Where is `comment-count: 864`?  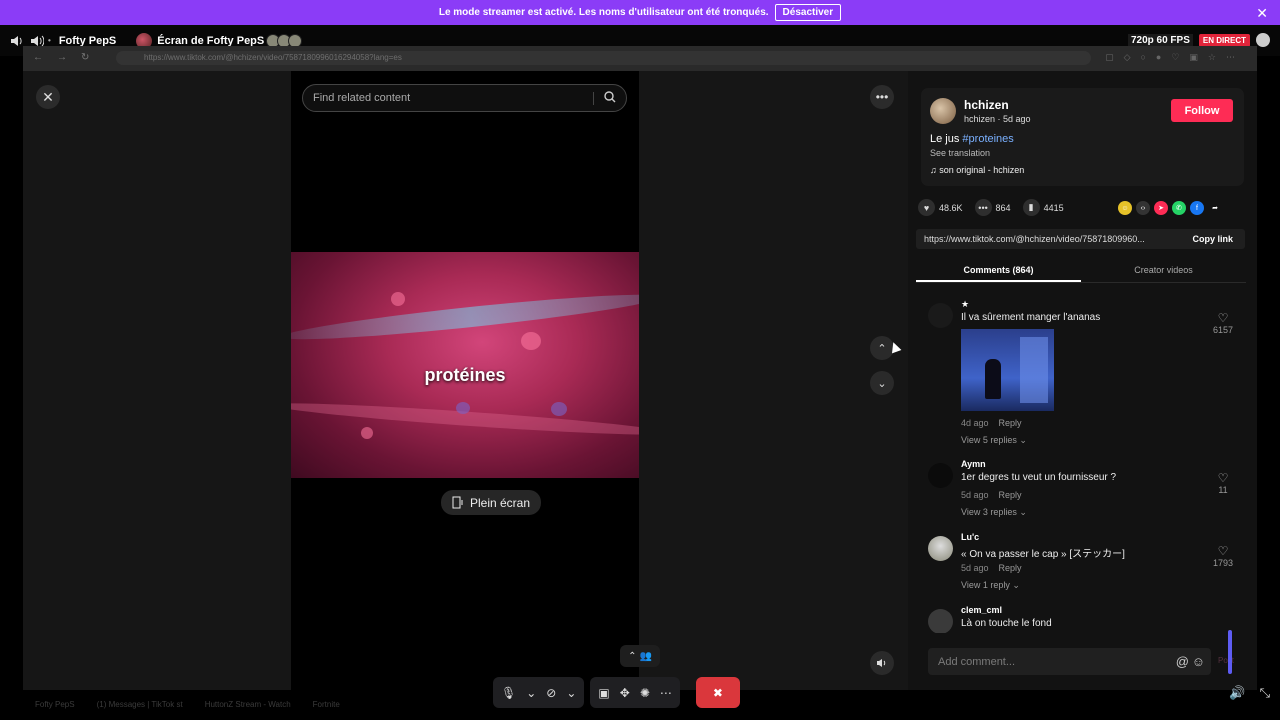
comment-count: 864 is located at coordinates (1003, 207).